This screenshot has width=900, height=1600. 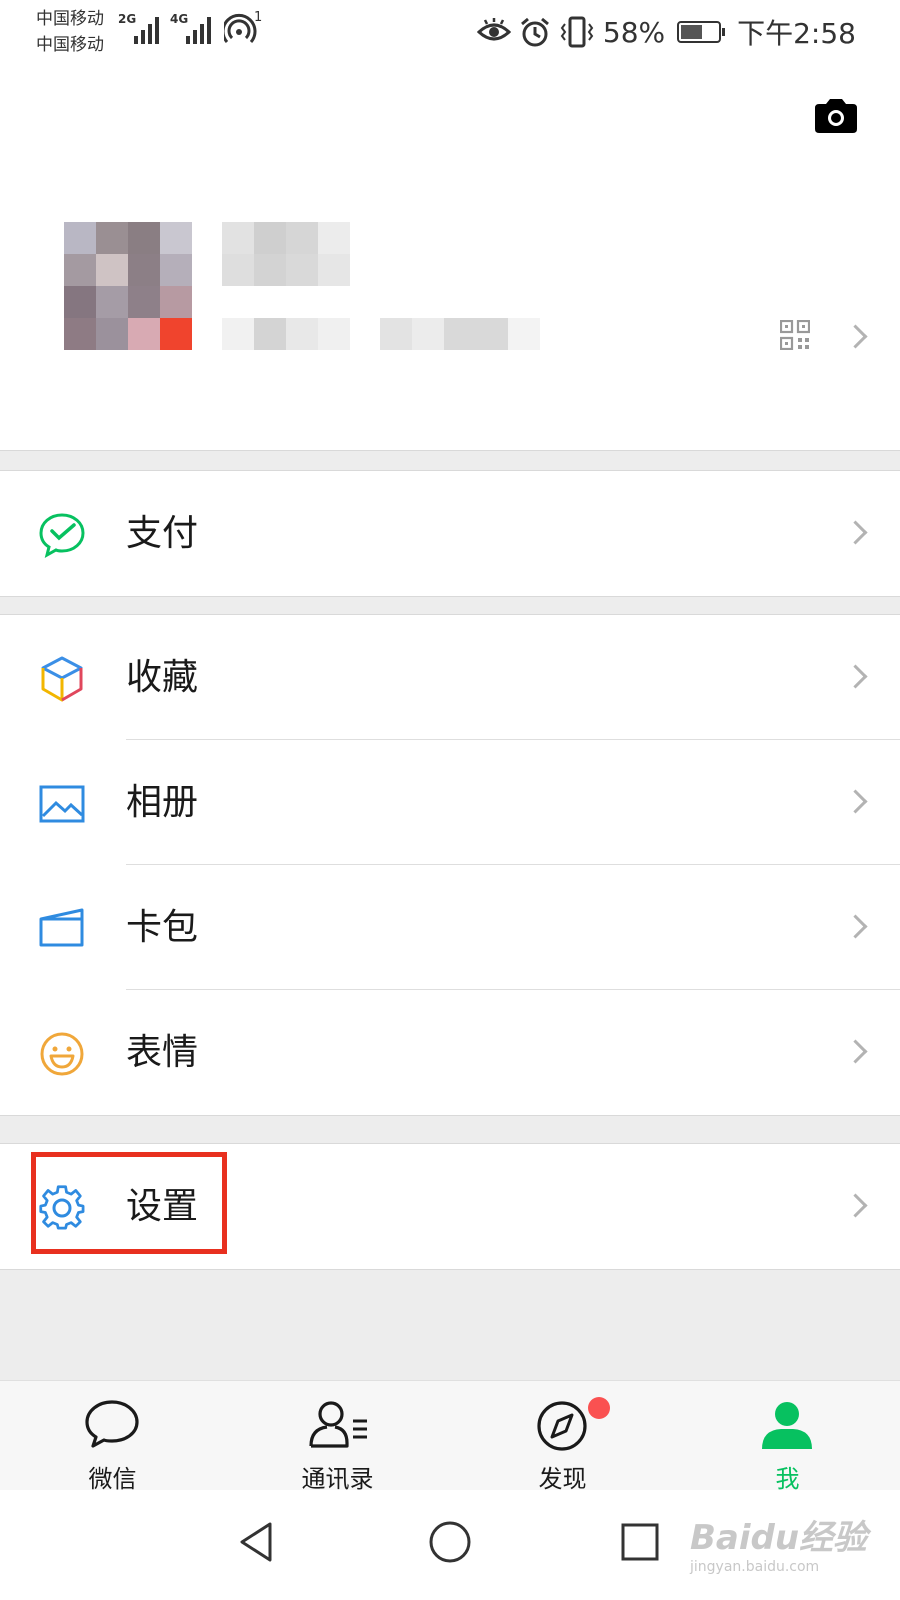 I want to click on home-icon, so click(x=450, y=1542).